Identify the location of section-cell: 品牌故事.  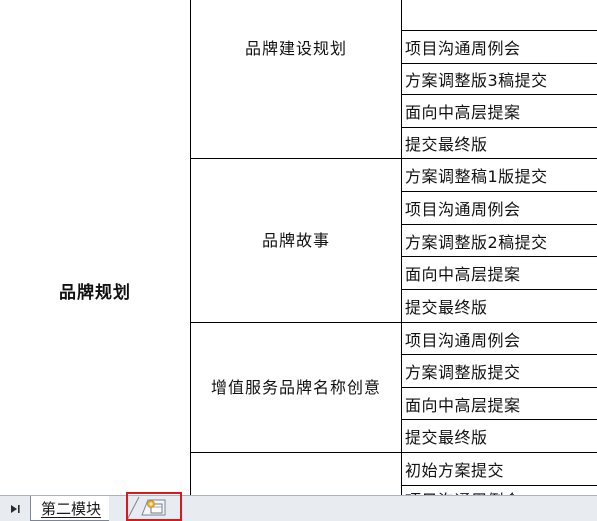
(296, 241).